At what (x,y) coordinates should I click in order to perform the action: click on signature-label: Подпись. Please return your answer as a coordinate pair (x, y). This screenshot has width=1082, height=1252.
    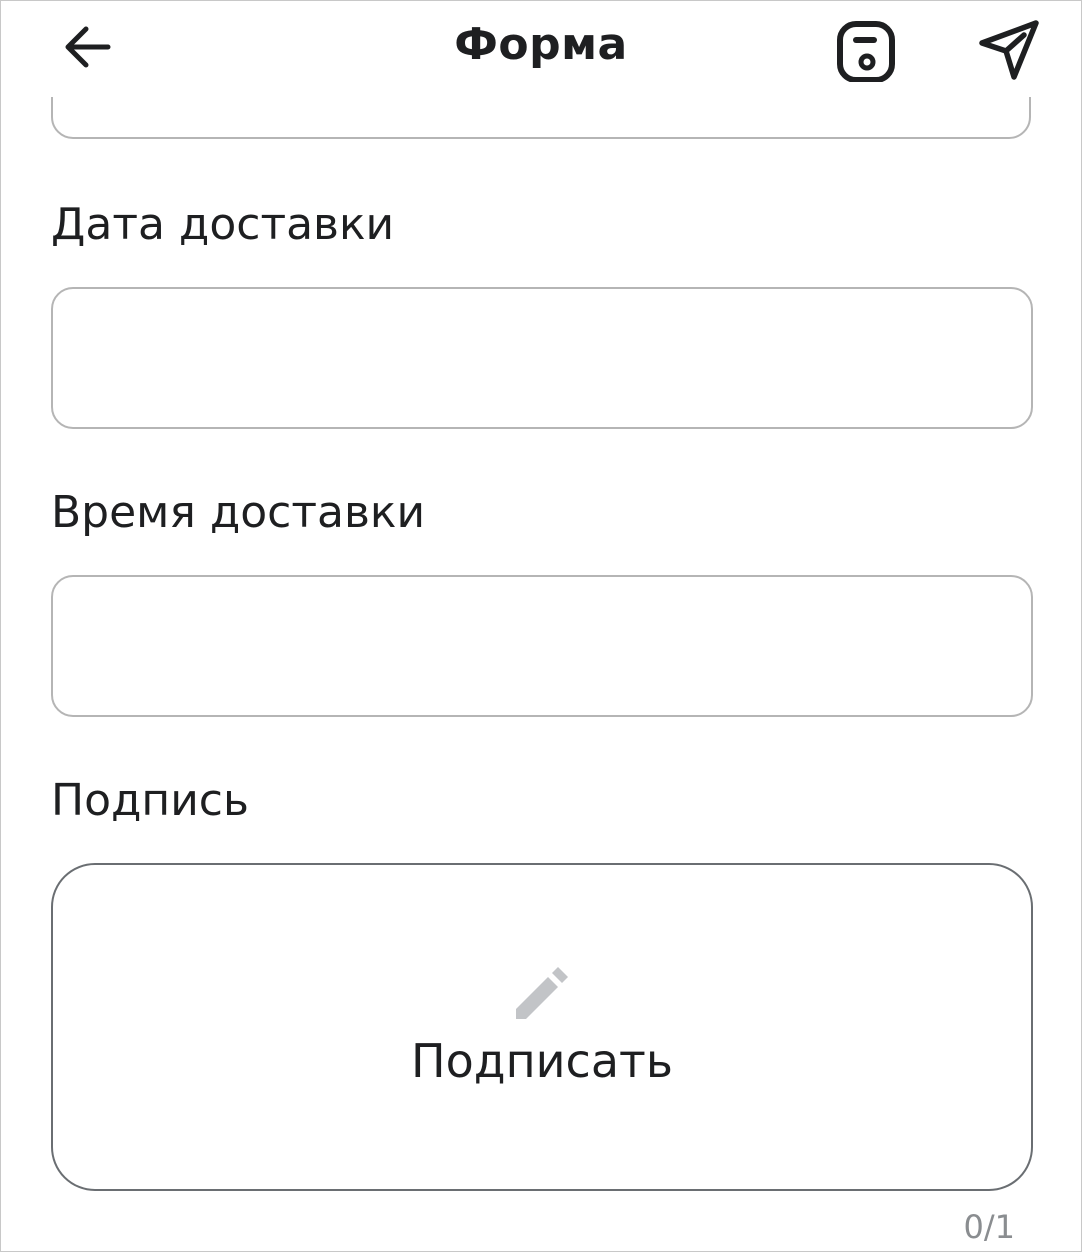
    Looking at the image, I should click on (150, 800).